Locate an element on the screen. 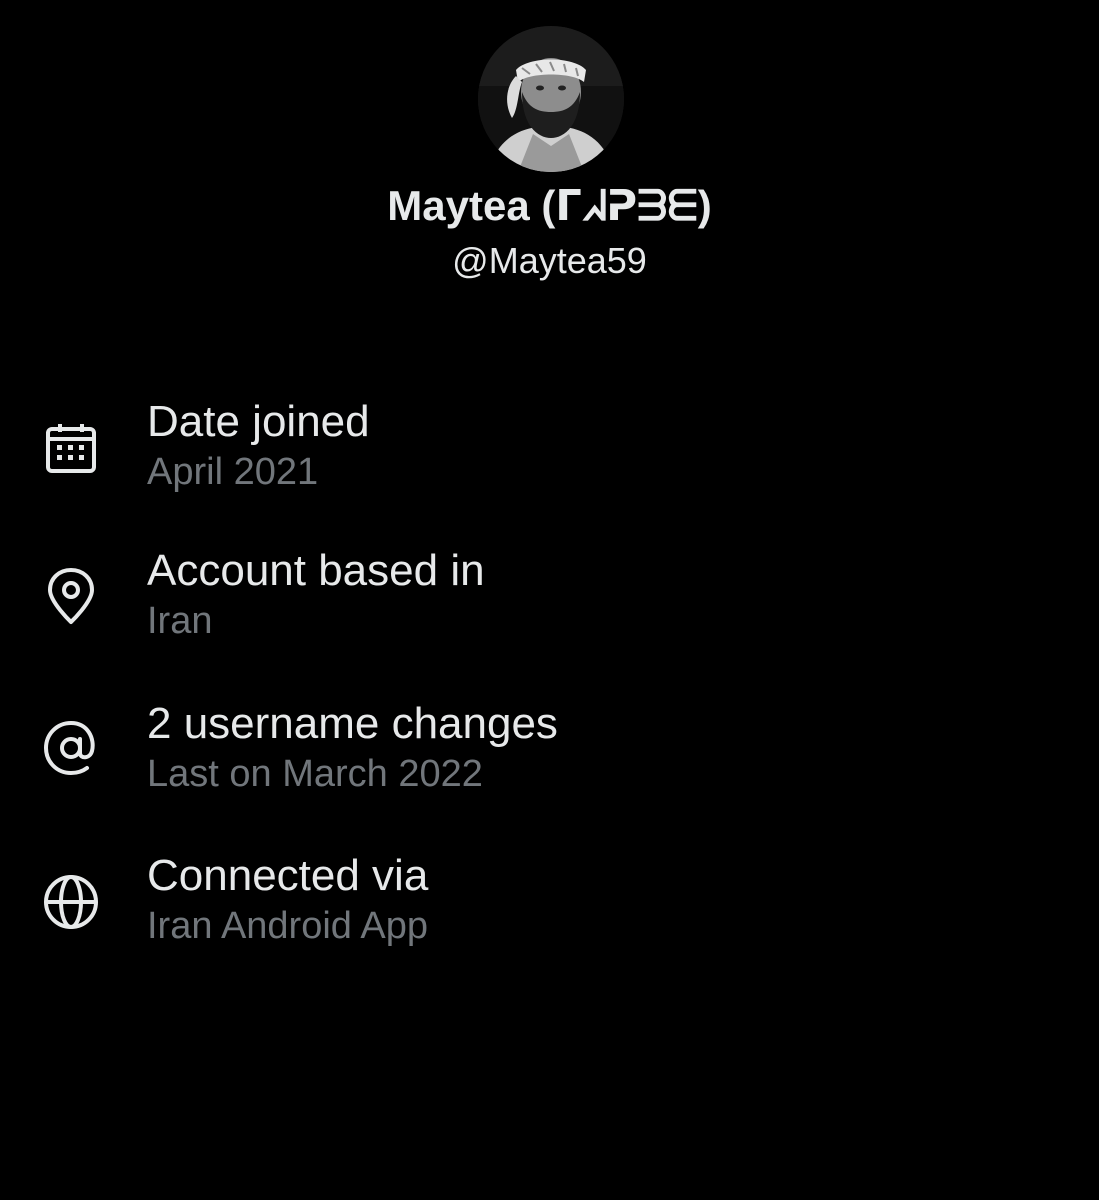  avatar-image is located at coordinates (551, 99).